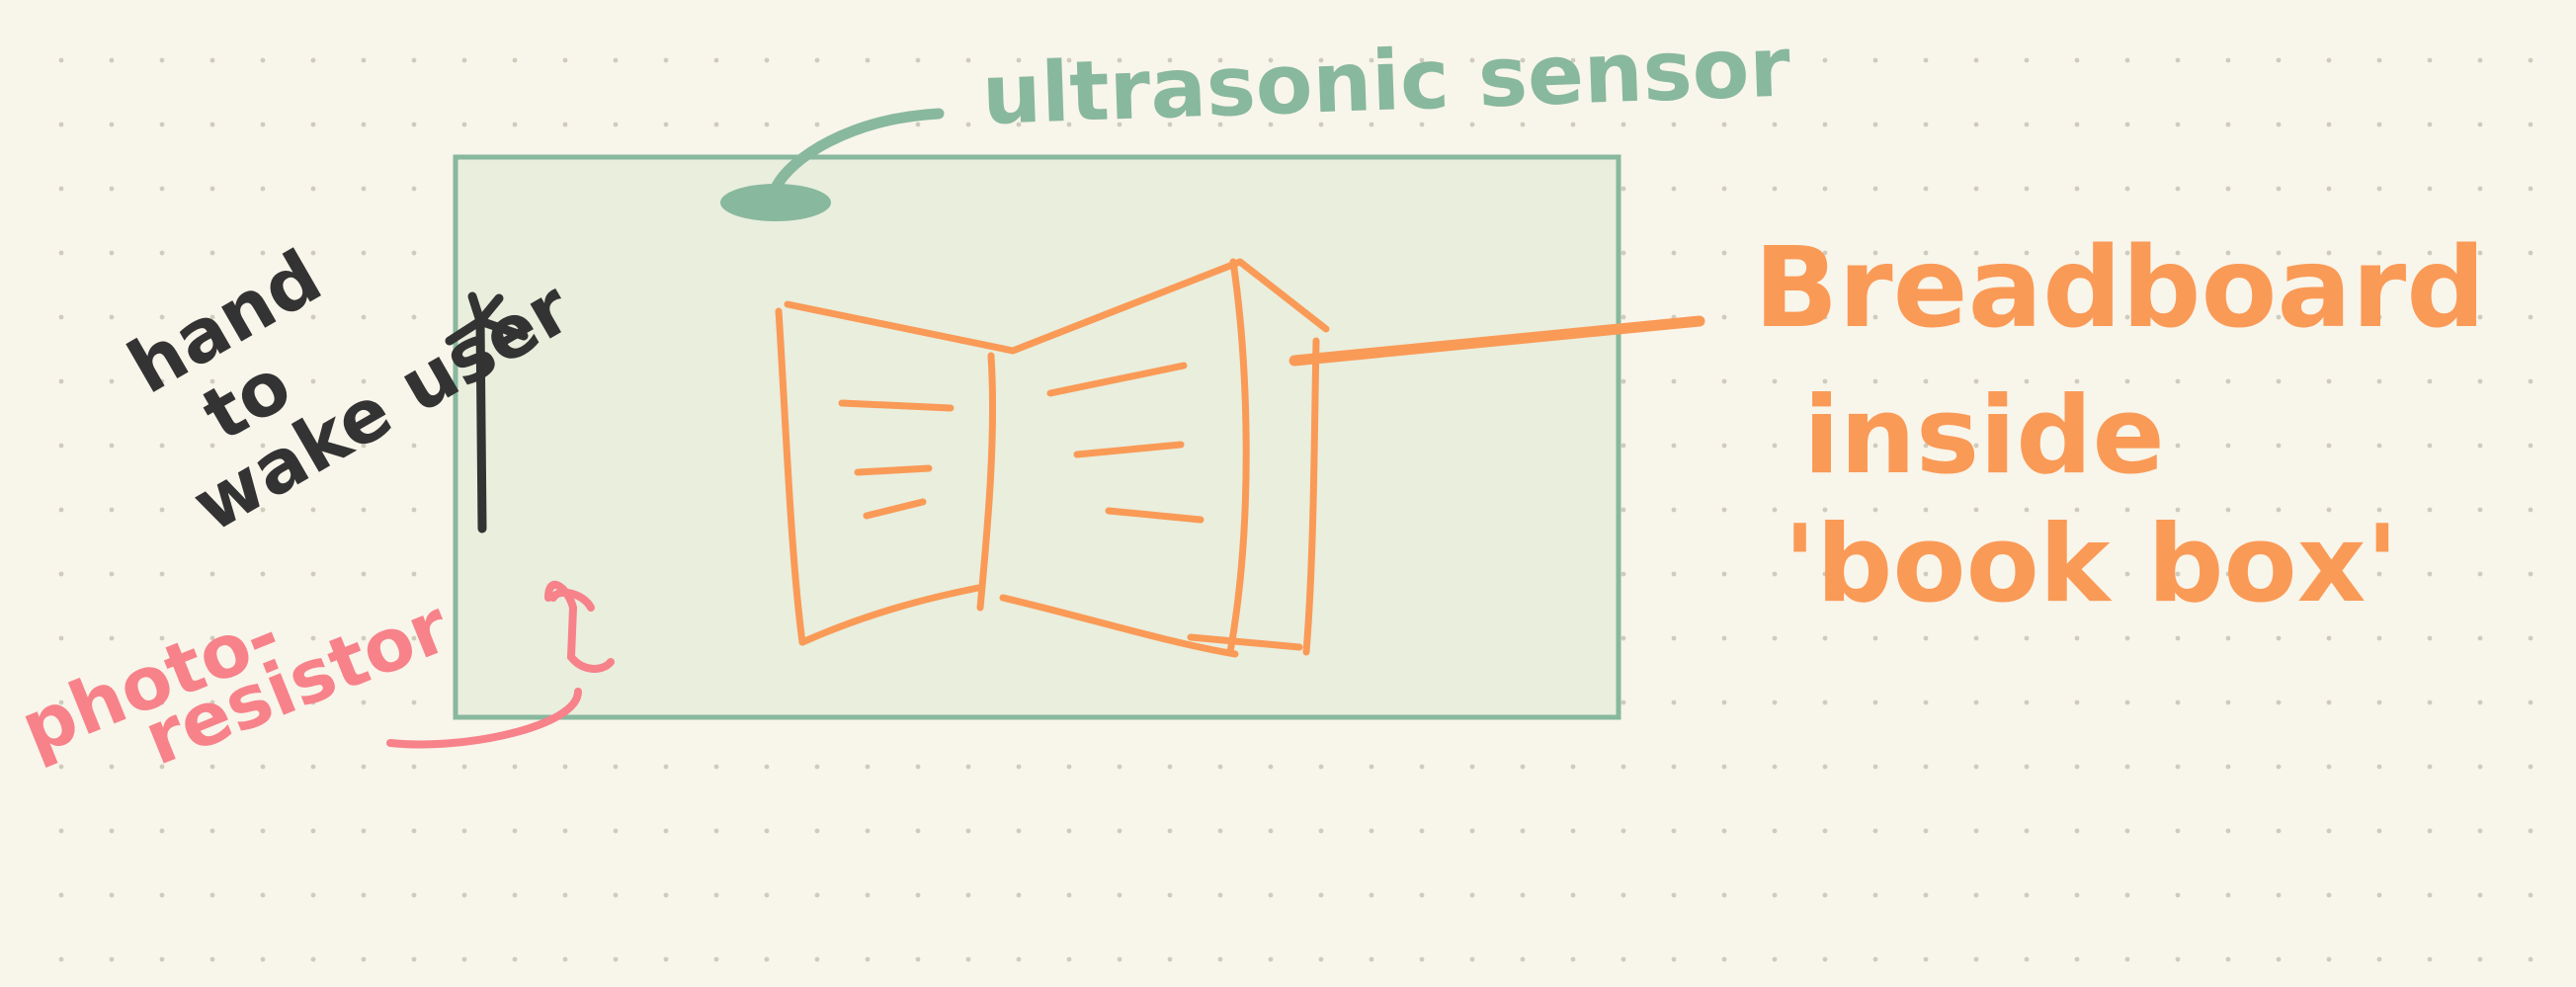 This screenshot has width=2576, height=987. What do you see at coordinates (2119, 288) in the screenshot?
I see `breadboard-label-line-1: Breadboard` at bounding box center [2119, 288].